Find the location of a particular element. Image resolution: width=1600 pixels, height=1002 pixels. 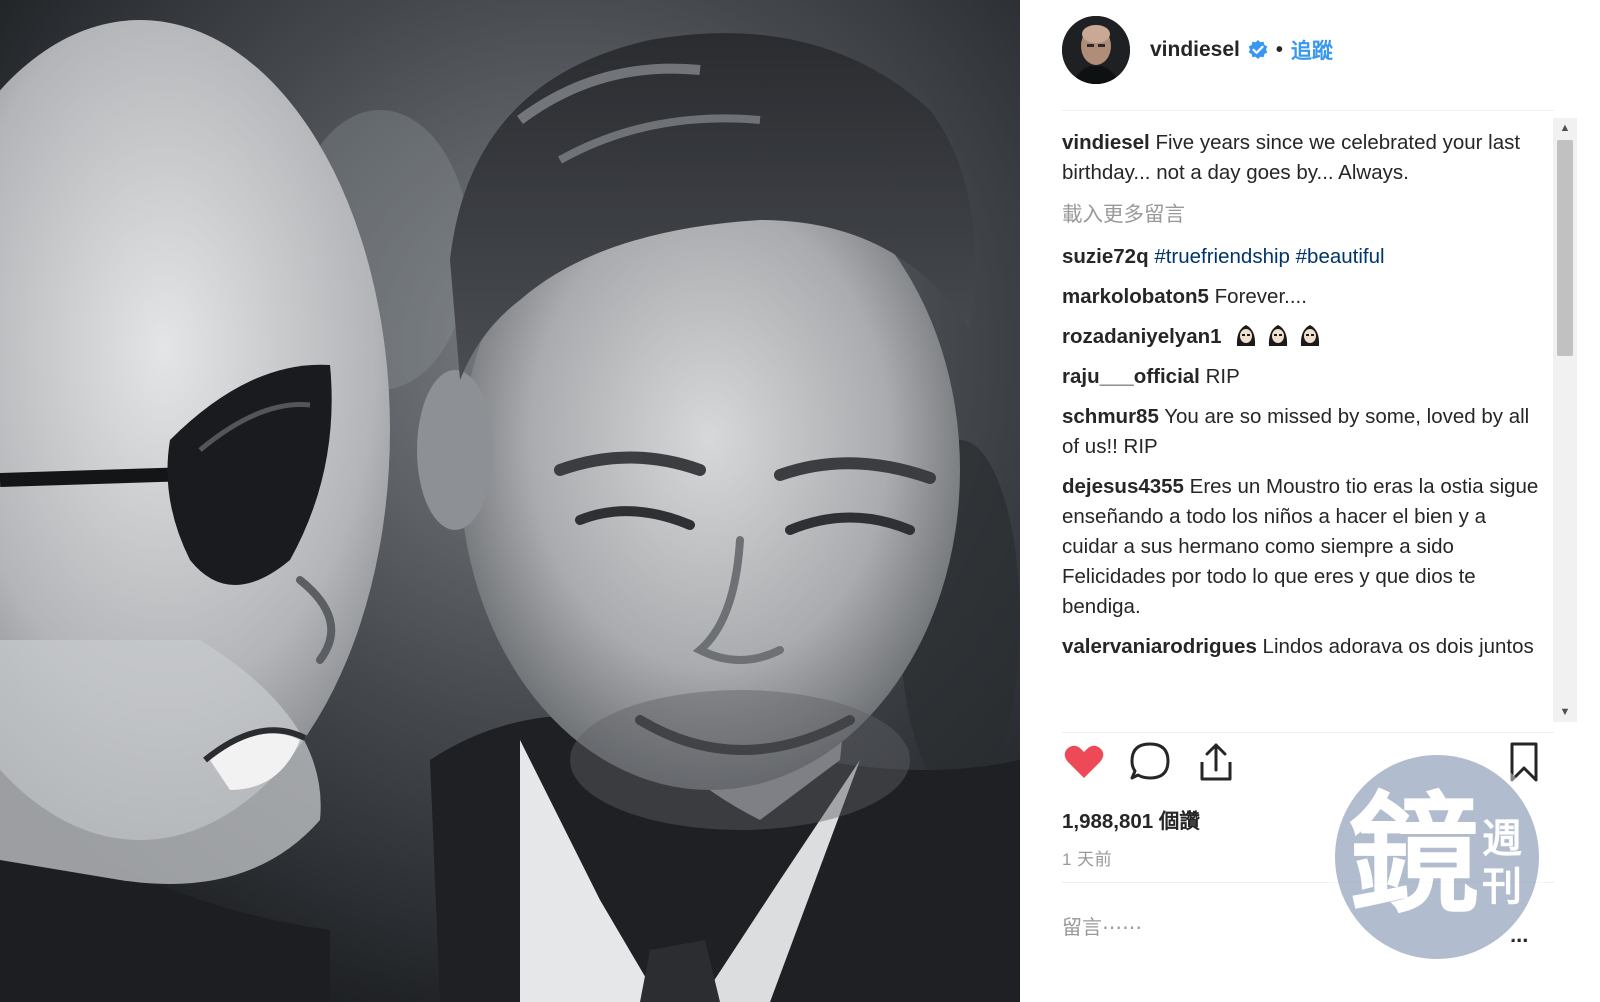

actions-divider is located at coordinates (1308, 732).